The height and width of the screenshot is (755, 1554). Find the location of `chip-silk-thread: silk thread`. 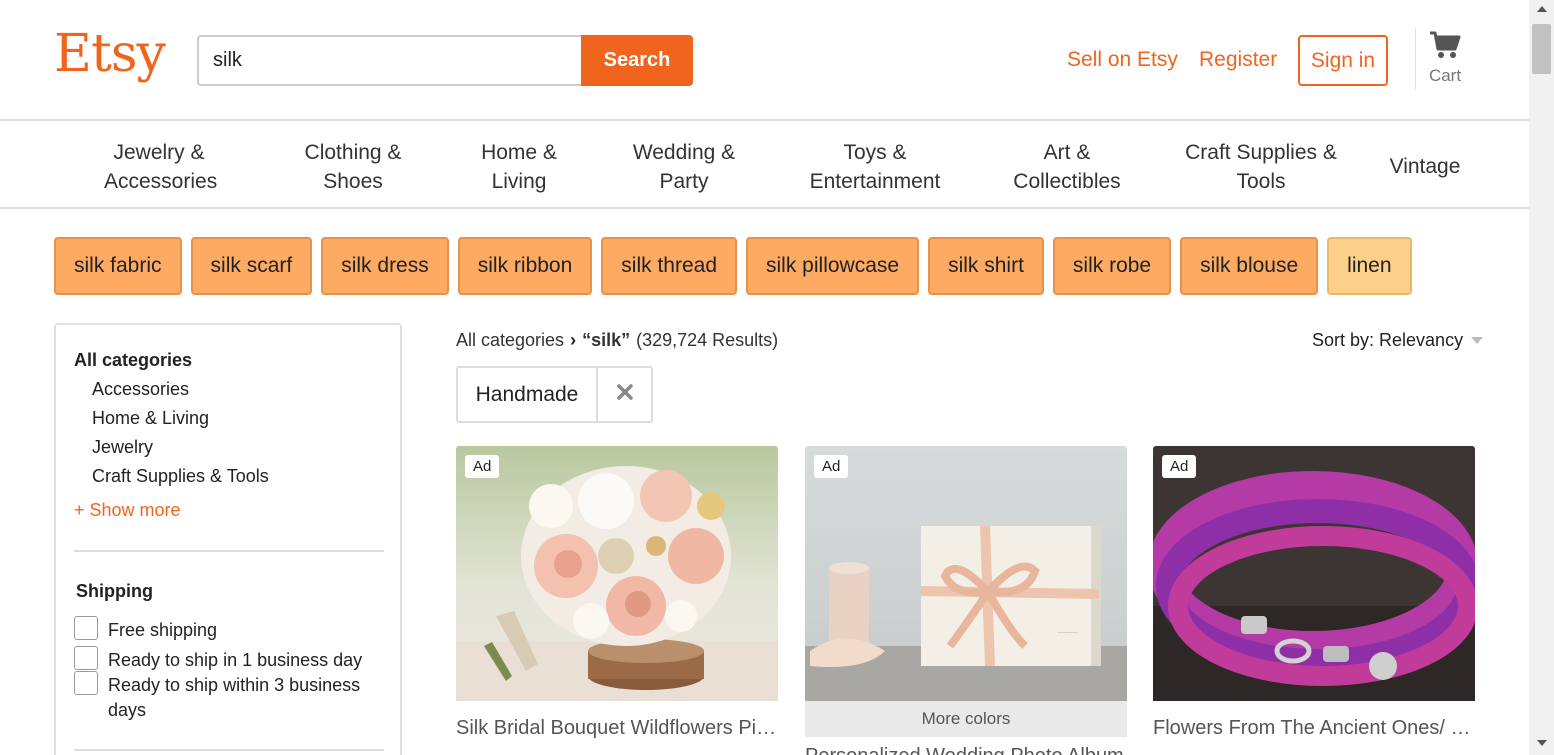

chip-silk-thread: silk thread is located at coordinates (669, 266).